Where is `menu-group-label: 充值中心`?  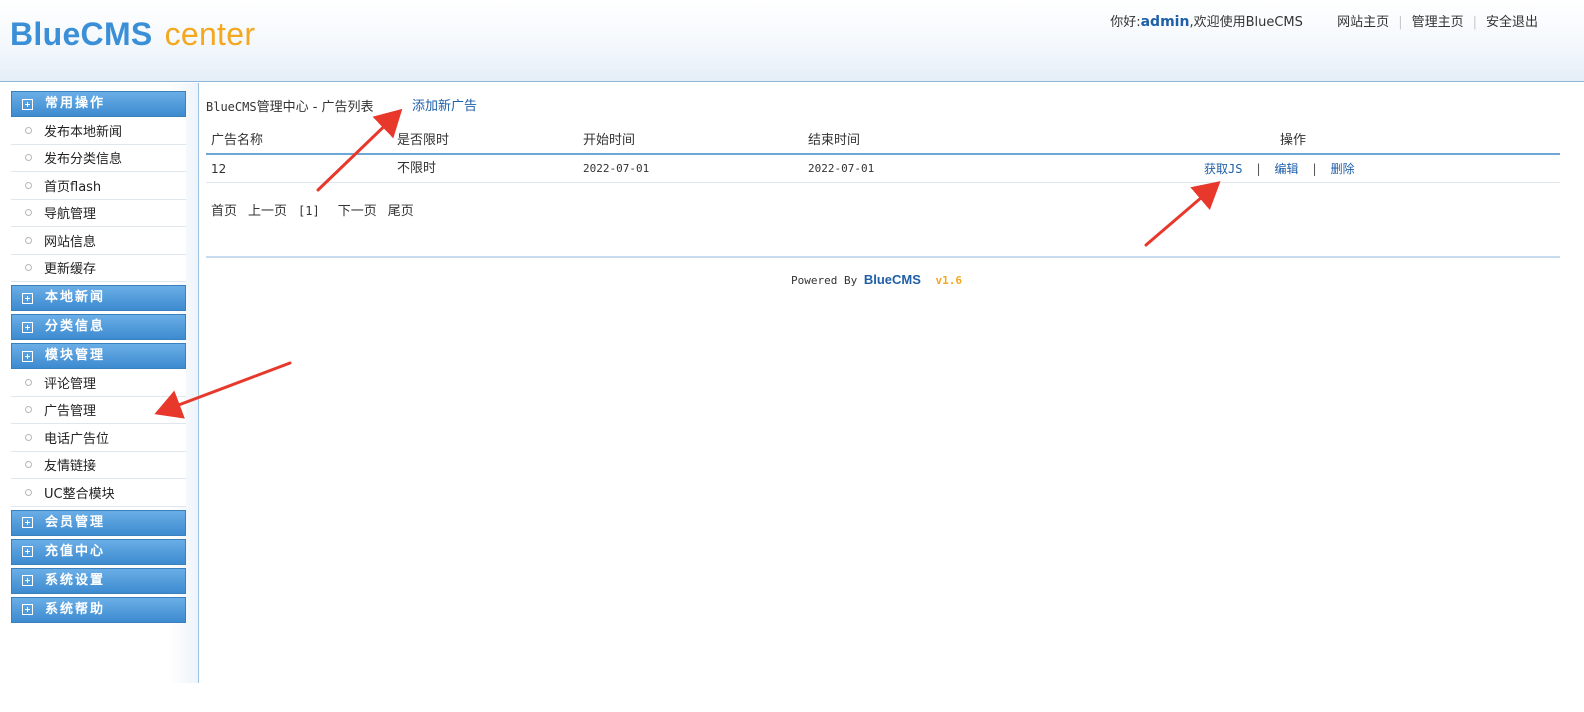 menu-group-label: 充值中心 is located at coordinates (75, 551).